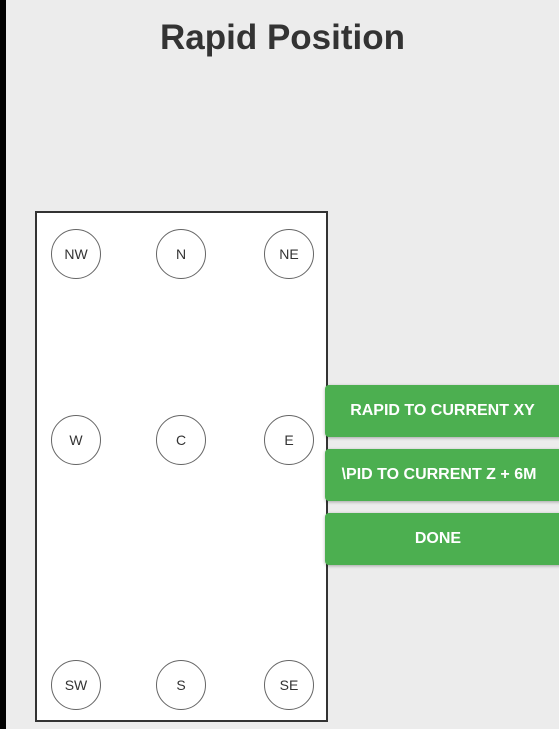 The image size is (559, 729). I want to click on rapid-to-current-z-label: \PID TO CURRENT Z + 6M, so click(439, 474).